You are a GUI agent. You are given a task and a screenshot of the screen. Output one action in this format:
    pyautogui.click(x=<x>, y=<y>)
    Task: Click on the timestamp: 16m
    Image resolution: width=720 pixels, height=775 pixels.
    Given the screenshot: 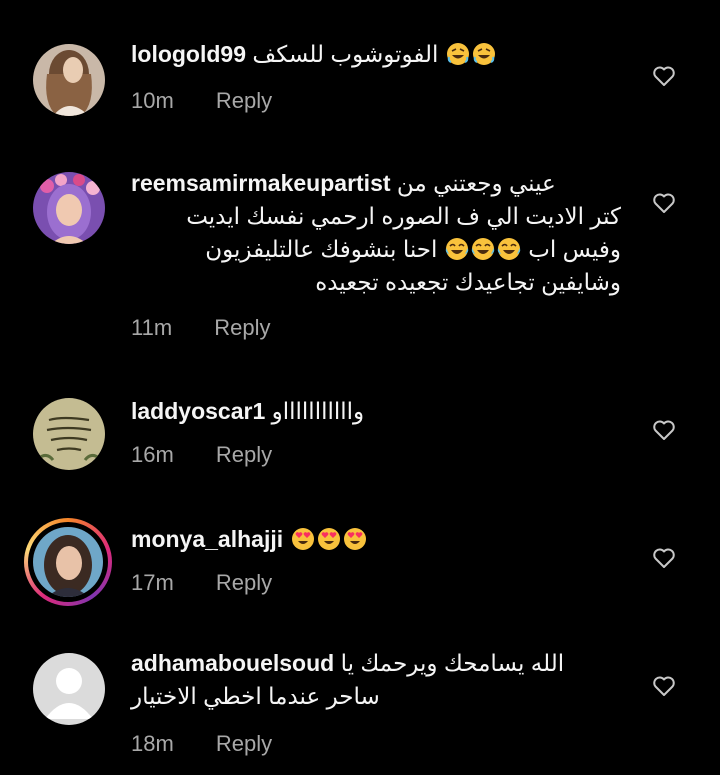 What is the action you would take?
    pyautogui.click(x=152, y=454)
    